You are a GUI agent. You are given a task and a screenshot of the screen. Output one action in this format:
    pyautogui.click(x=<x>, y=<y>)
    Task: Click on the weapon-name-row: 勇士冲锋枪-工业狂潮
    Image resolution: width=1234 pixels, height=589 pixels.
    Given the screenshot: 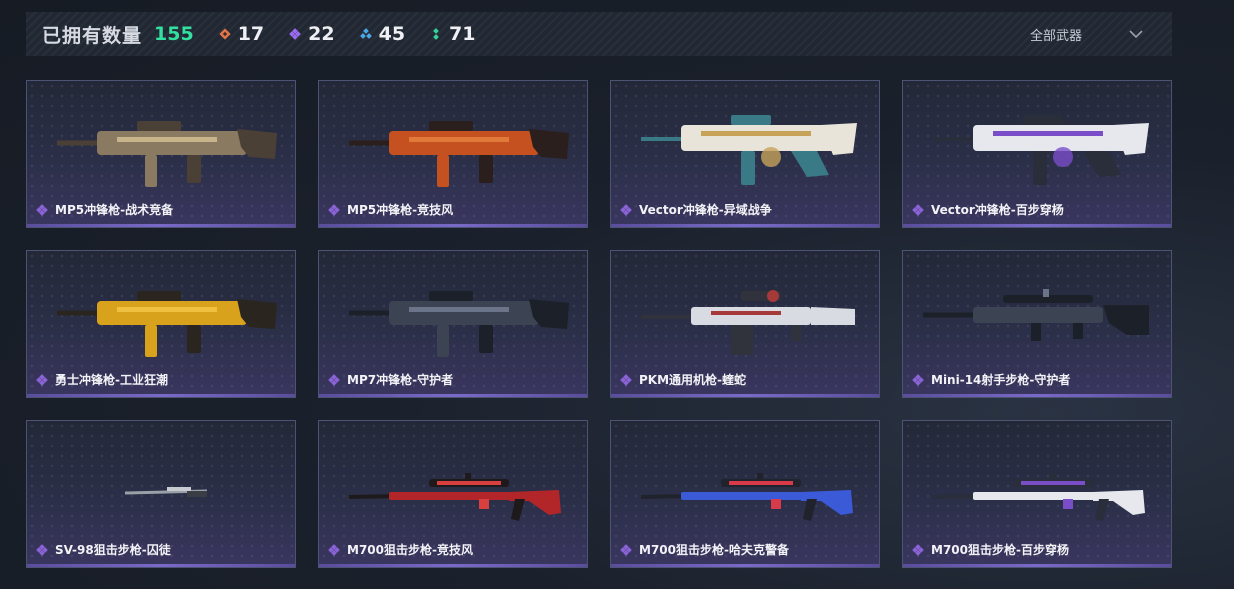 What is the action you would take?
    pyautogui.click(x=101, y=379)
    